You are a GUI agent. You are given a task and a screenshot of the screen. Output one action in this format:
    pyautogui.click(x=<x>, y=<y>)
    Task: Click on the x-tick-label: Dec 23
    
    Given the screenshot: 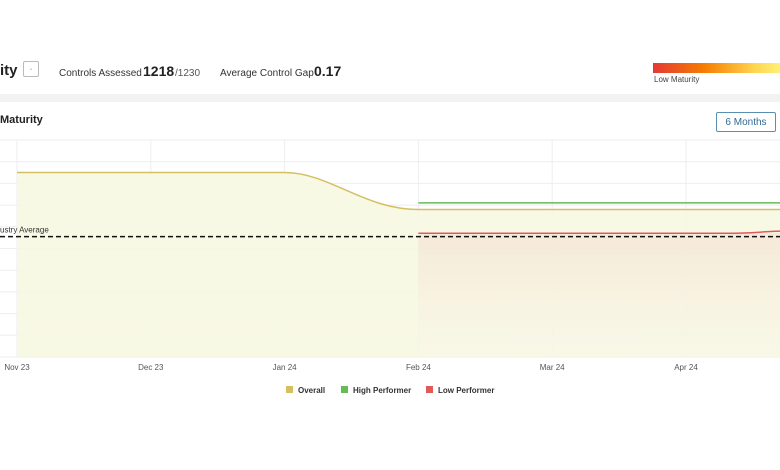 What is the action you would take?
    pyautogui.click(x=151, y=367)
    